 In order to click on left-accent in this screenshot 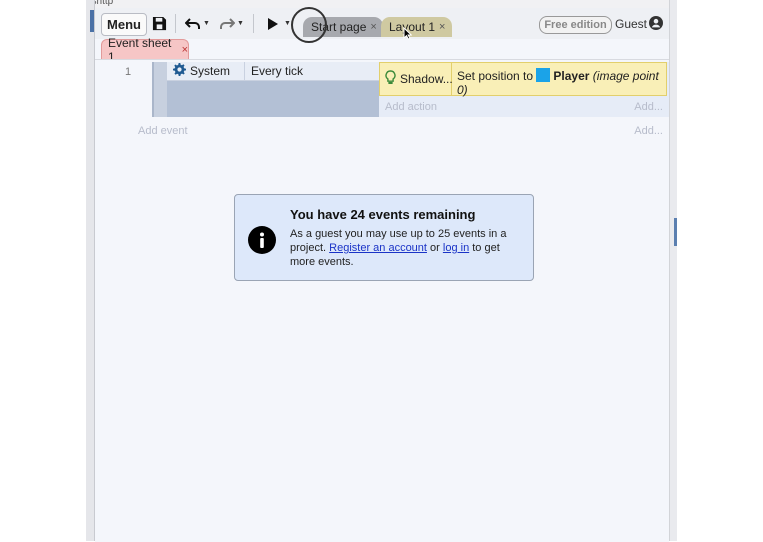, I will do `click(92, 21)`.